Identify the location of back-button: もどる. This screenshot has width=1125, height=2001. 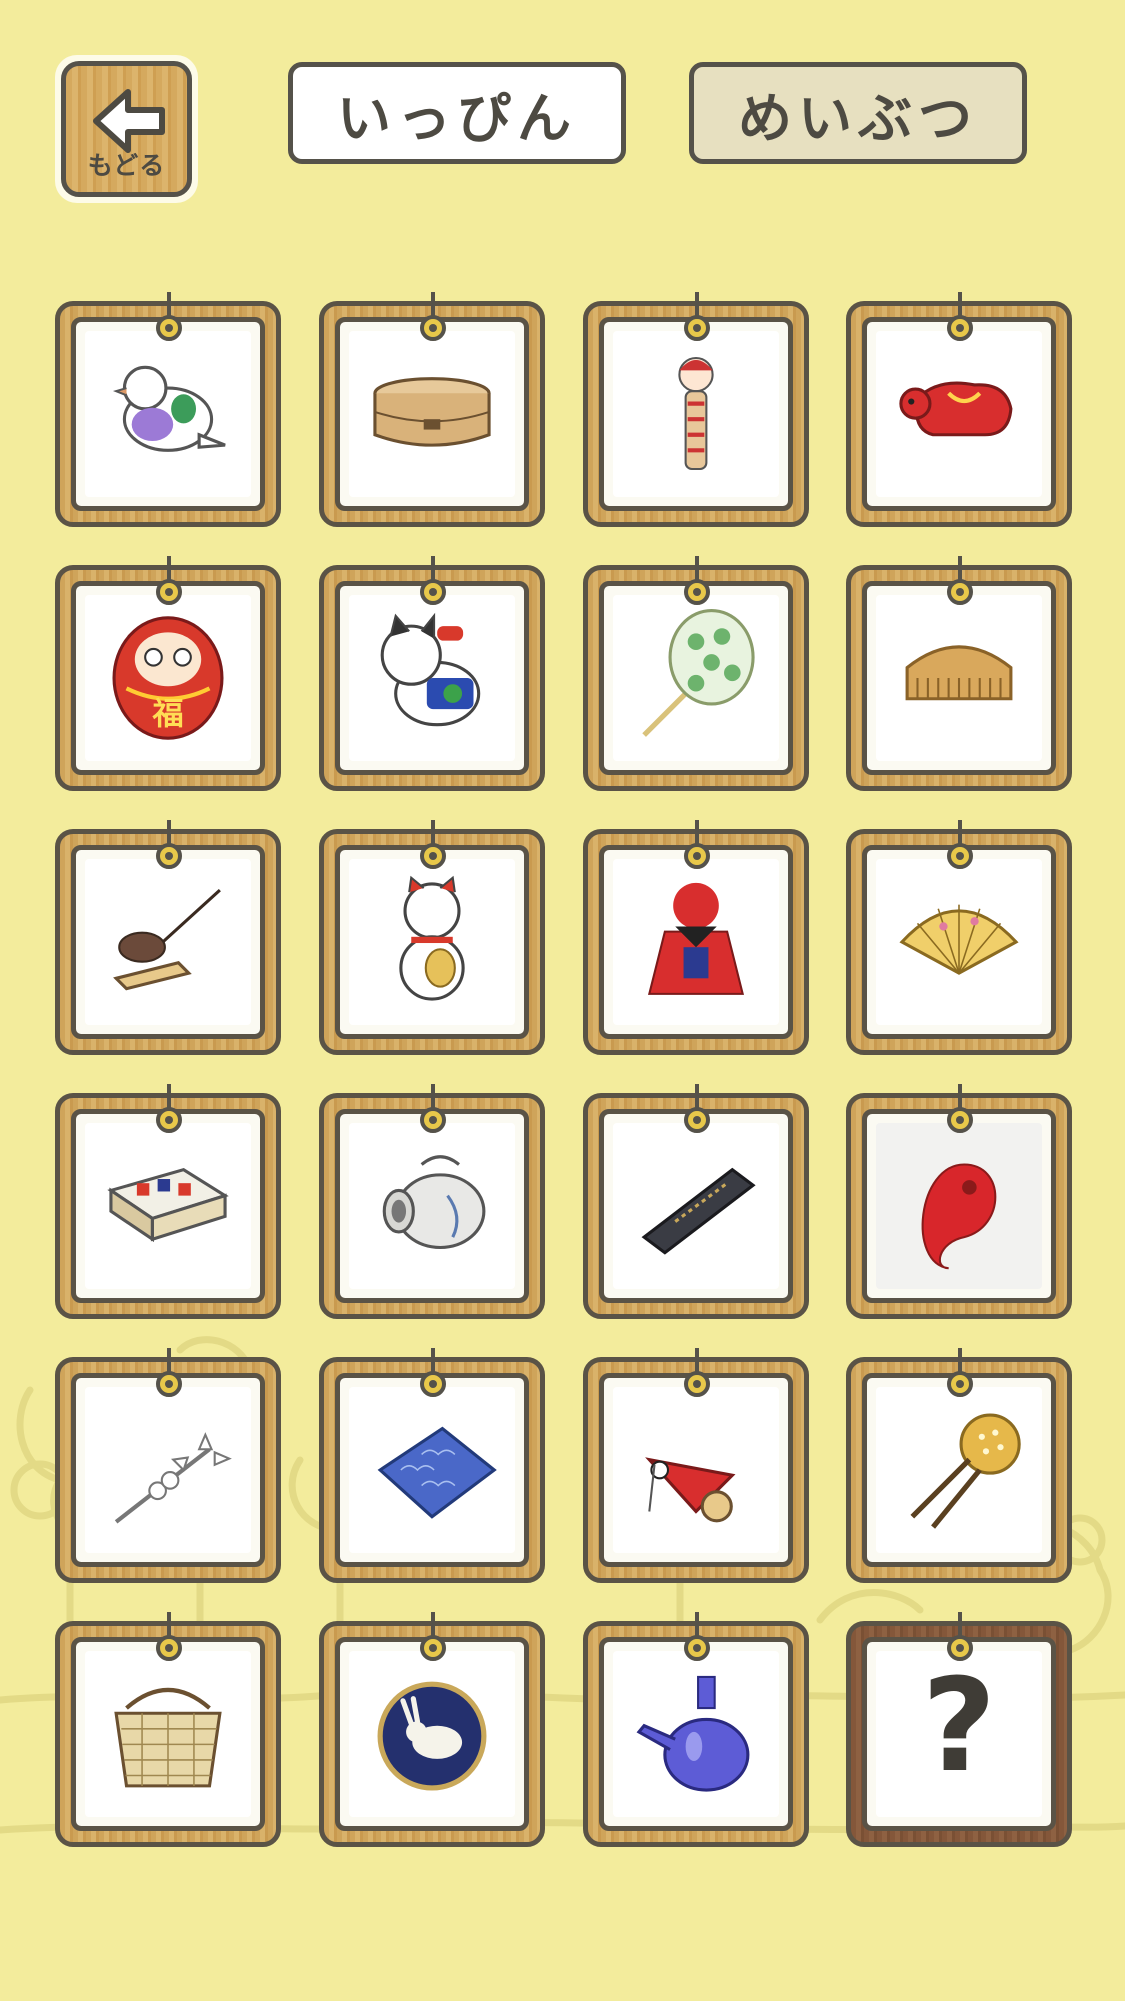
(126, 129).